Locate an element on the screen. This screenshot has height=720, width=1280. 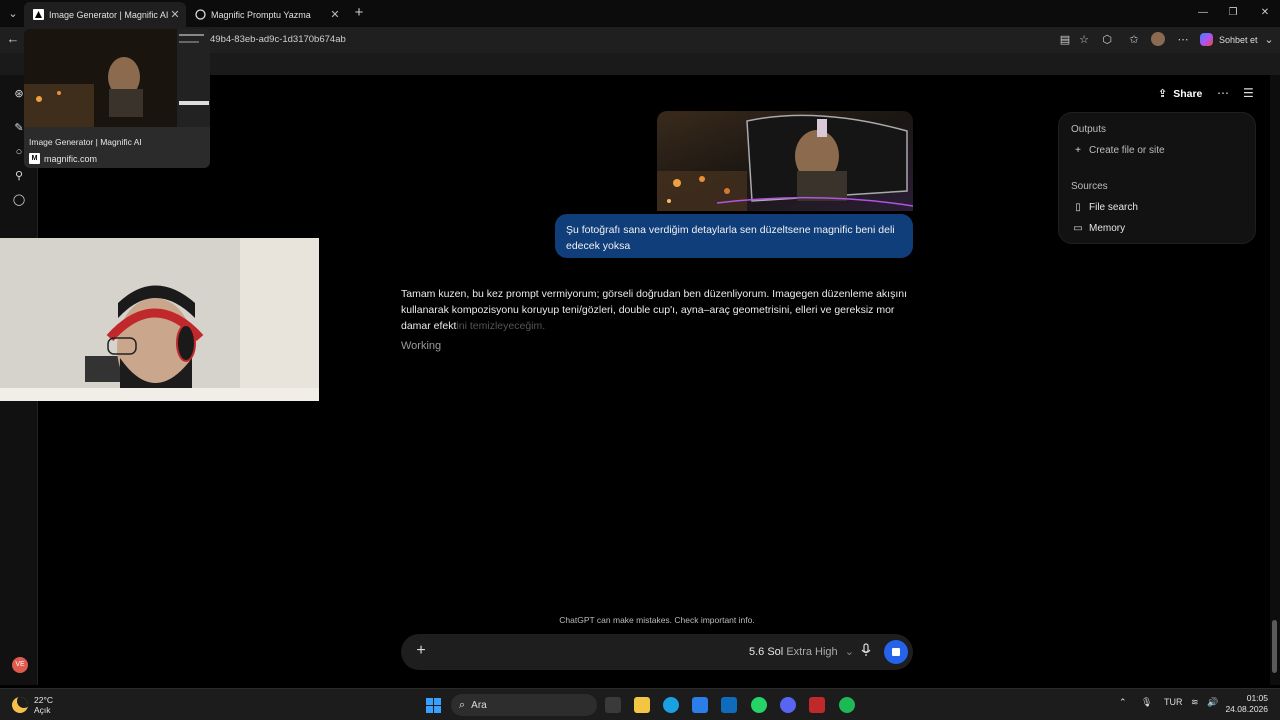
extensions-icon: ⬡ is located at coordinates (1107, 40).